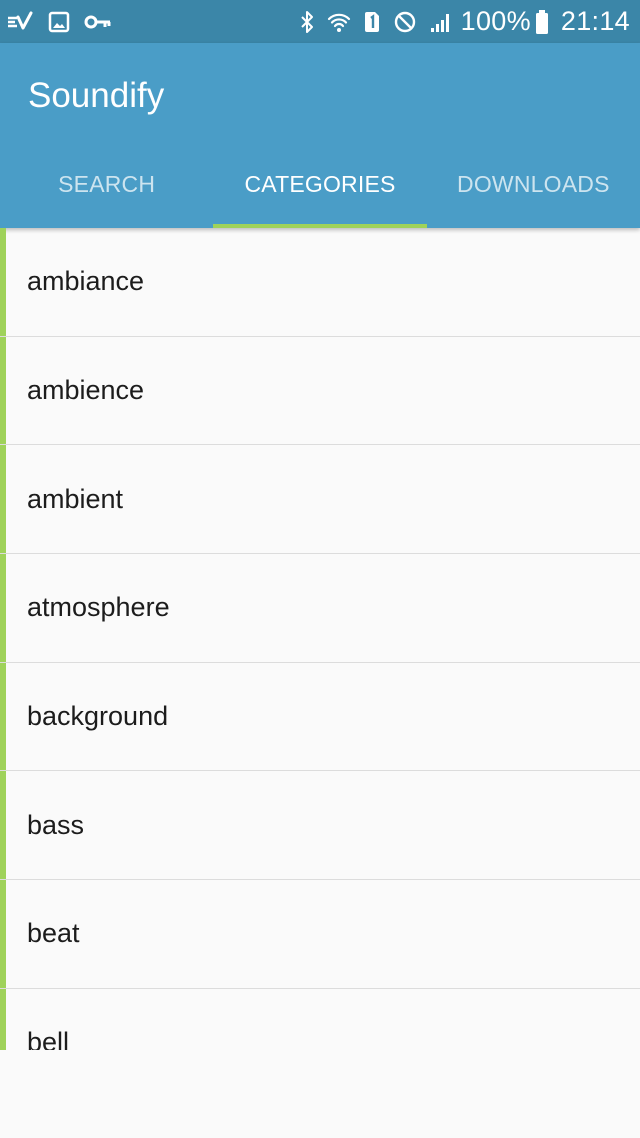 This screenshot has height=1138, width=640. Describe the element at coordinates (86, 281) in the screenshot. I see `category-label: ambiance` at that location.